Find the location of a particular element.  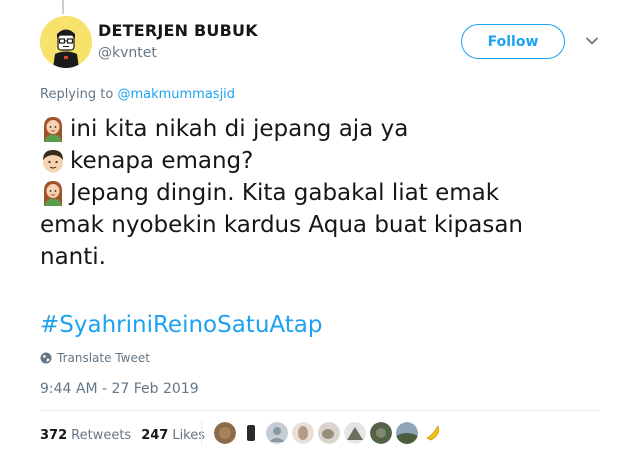

tweet-stats: 372 Retweets 247 Likes is located at coordinates (122, 435).